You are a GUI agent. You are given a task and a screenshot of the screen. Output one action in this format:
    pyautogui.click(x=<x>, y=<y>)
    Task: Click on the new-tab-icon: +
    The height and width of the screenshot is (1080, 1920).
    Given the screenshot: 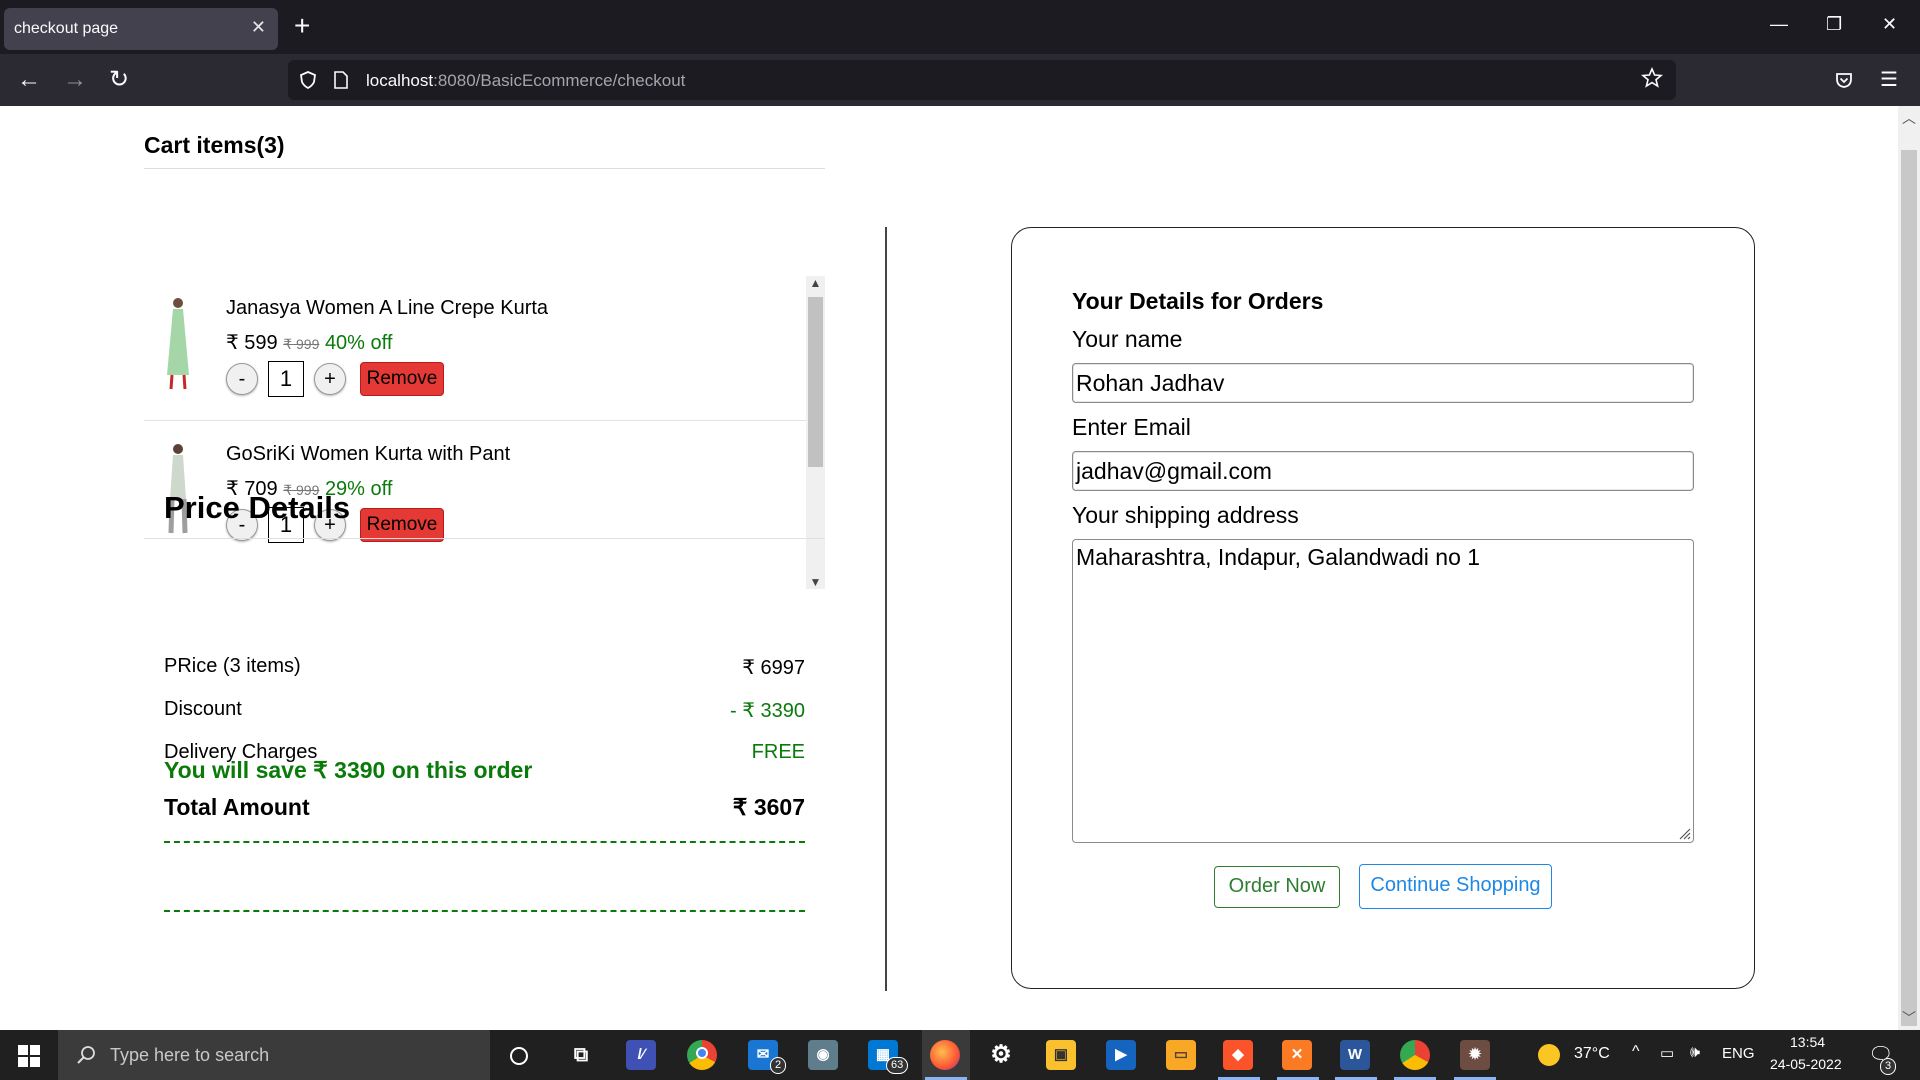 What is the action you would take?
    pyautogui.click(x=302, y=26)
    